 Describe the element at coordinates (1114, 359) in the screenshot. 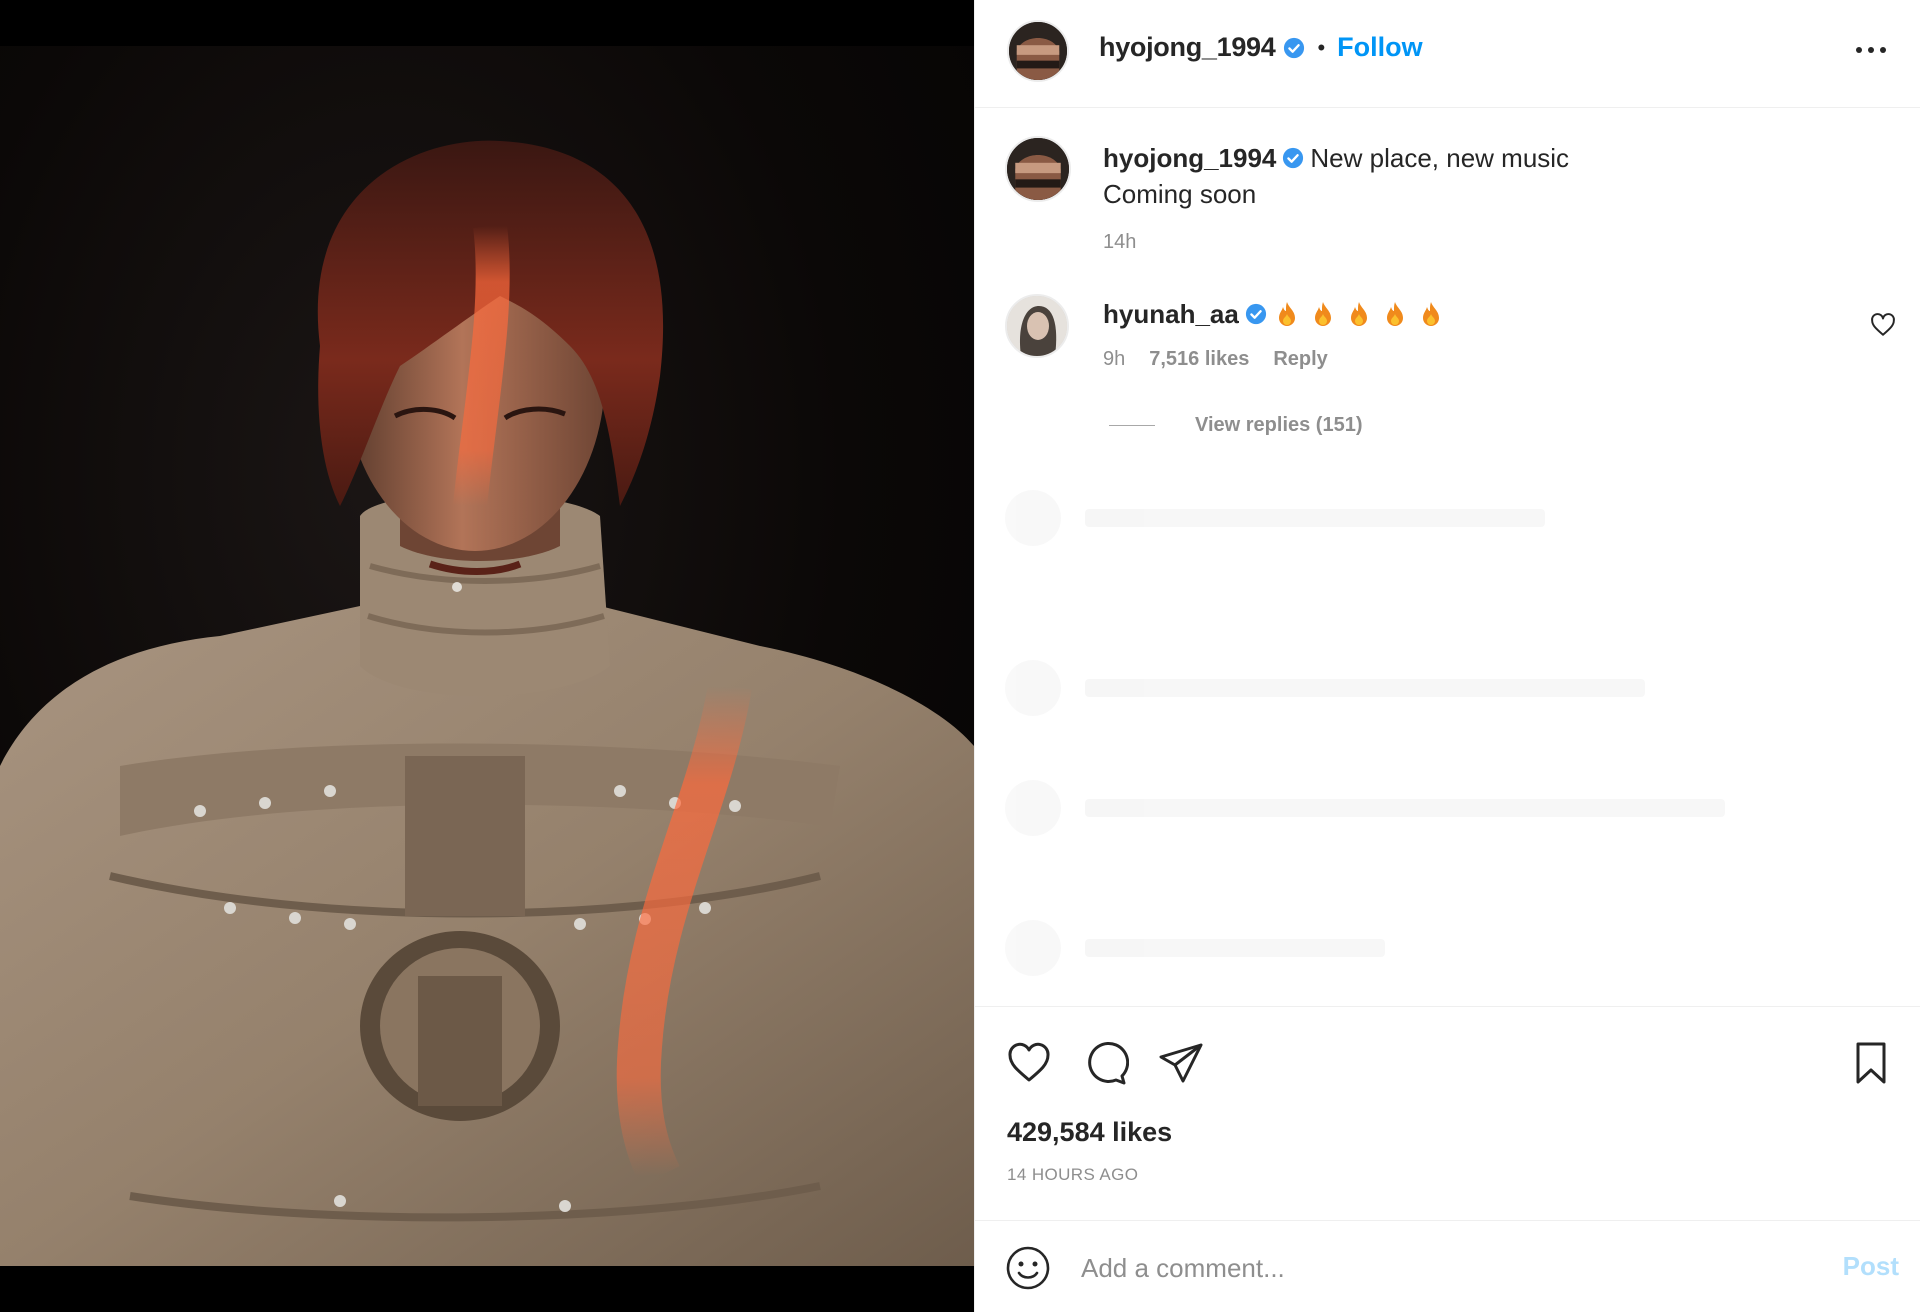

I see `comment-time: 9h` at that location.